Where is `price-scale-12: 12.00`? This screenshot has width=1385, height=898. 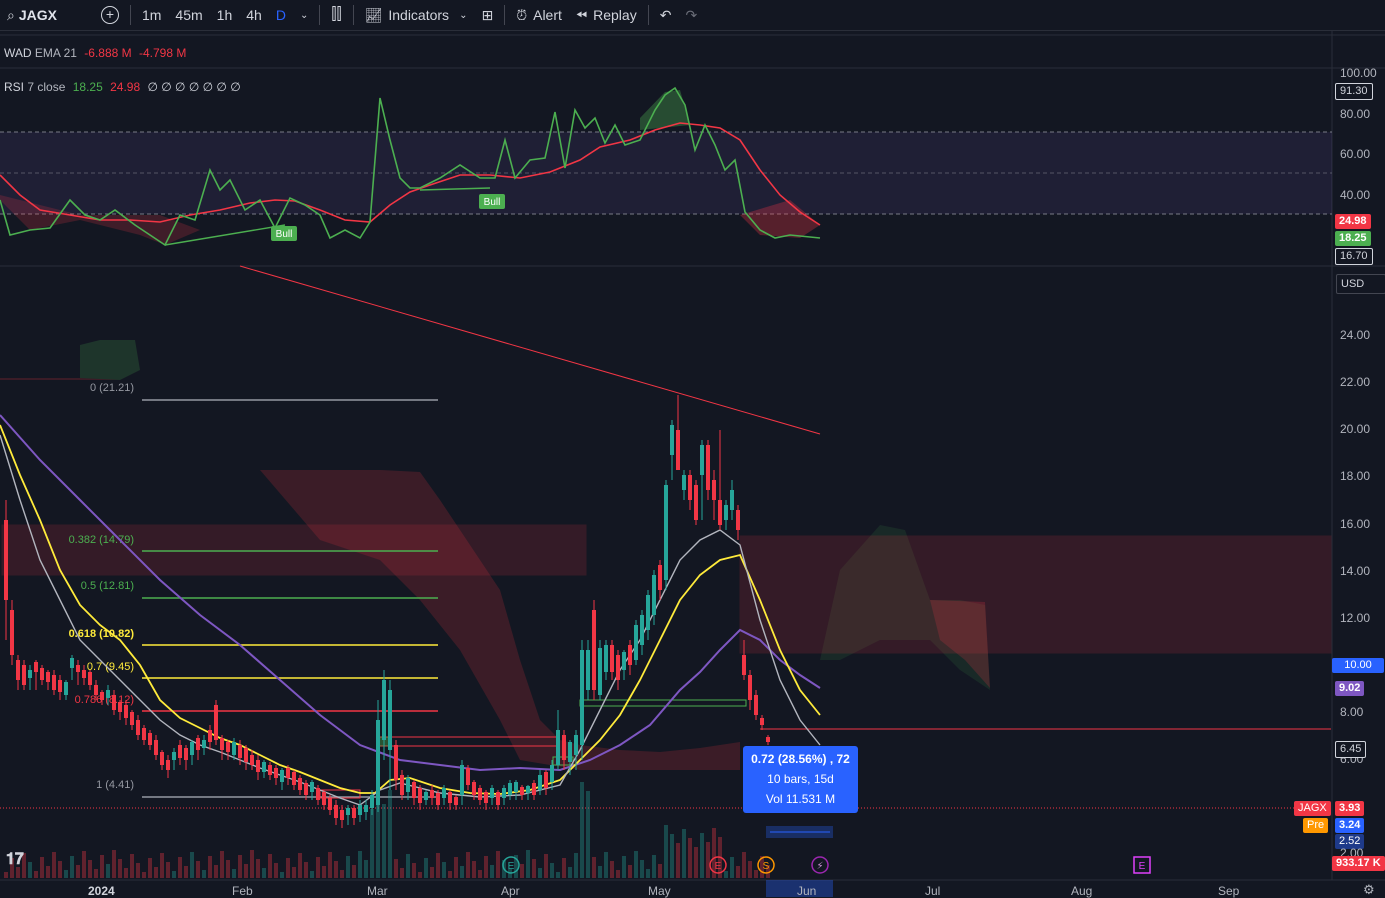
price-scale-12: 12.00 is located at coordinates (1355, 618).